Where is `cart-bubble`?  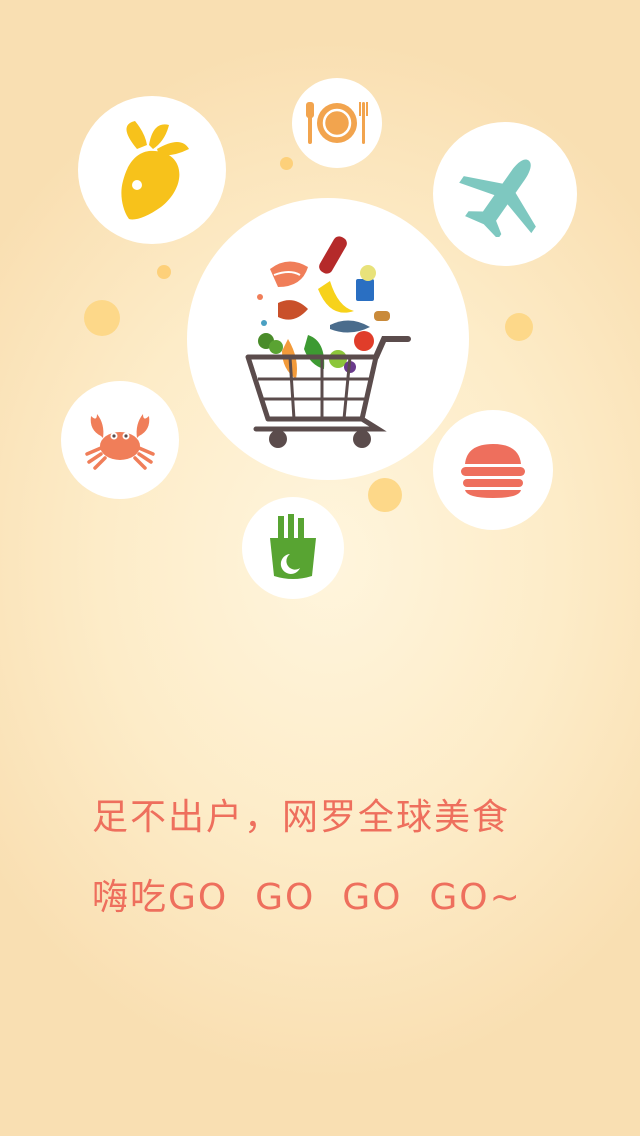
cart-bubble is located at coordinates (328, 339).